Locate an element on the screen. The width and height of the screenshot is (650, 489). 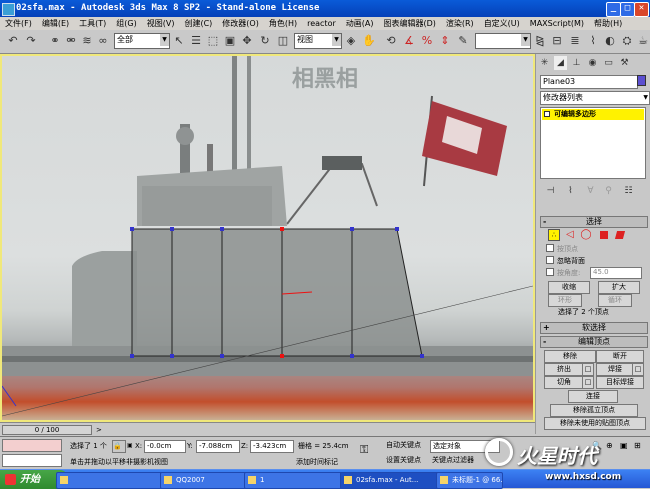
polygon-mode-icon is located at coordinates (604, 235).